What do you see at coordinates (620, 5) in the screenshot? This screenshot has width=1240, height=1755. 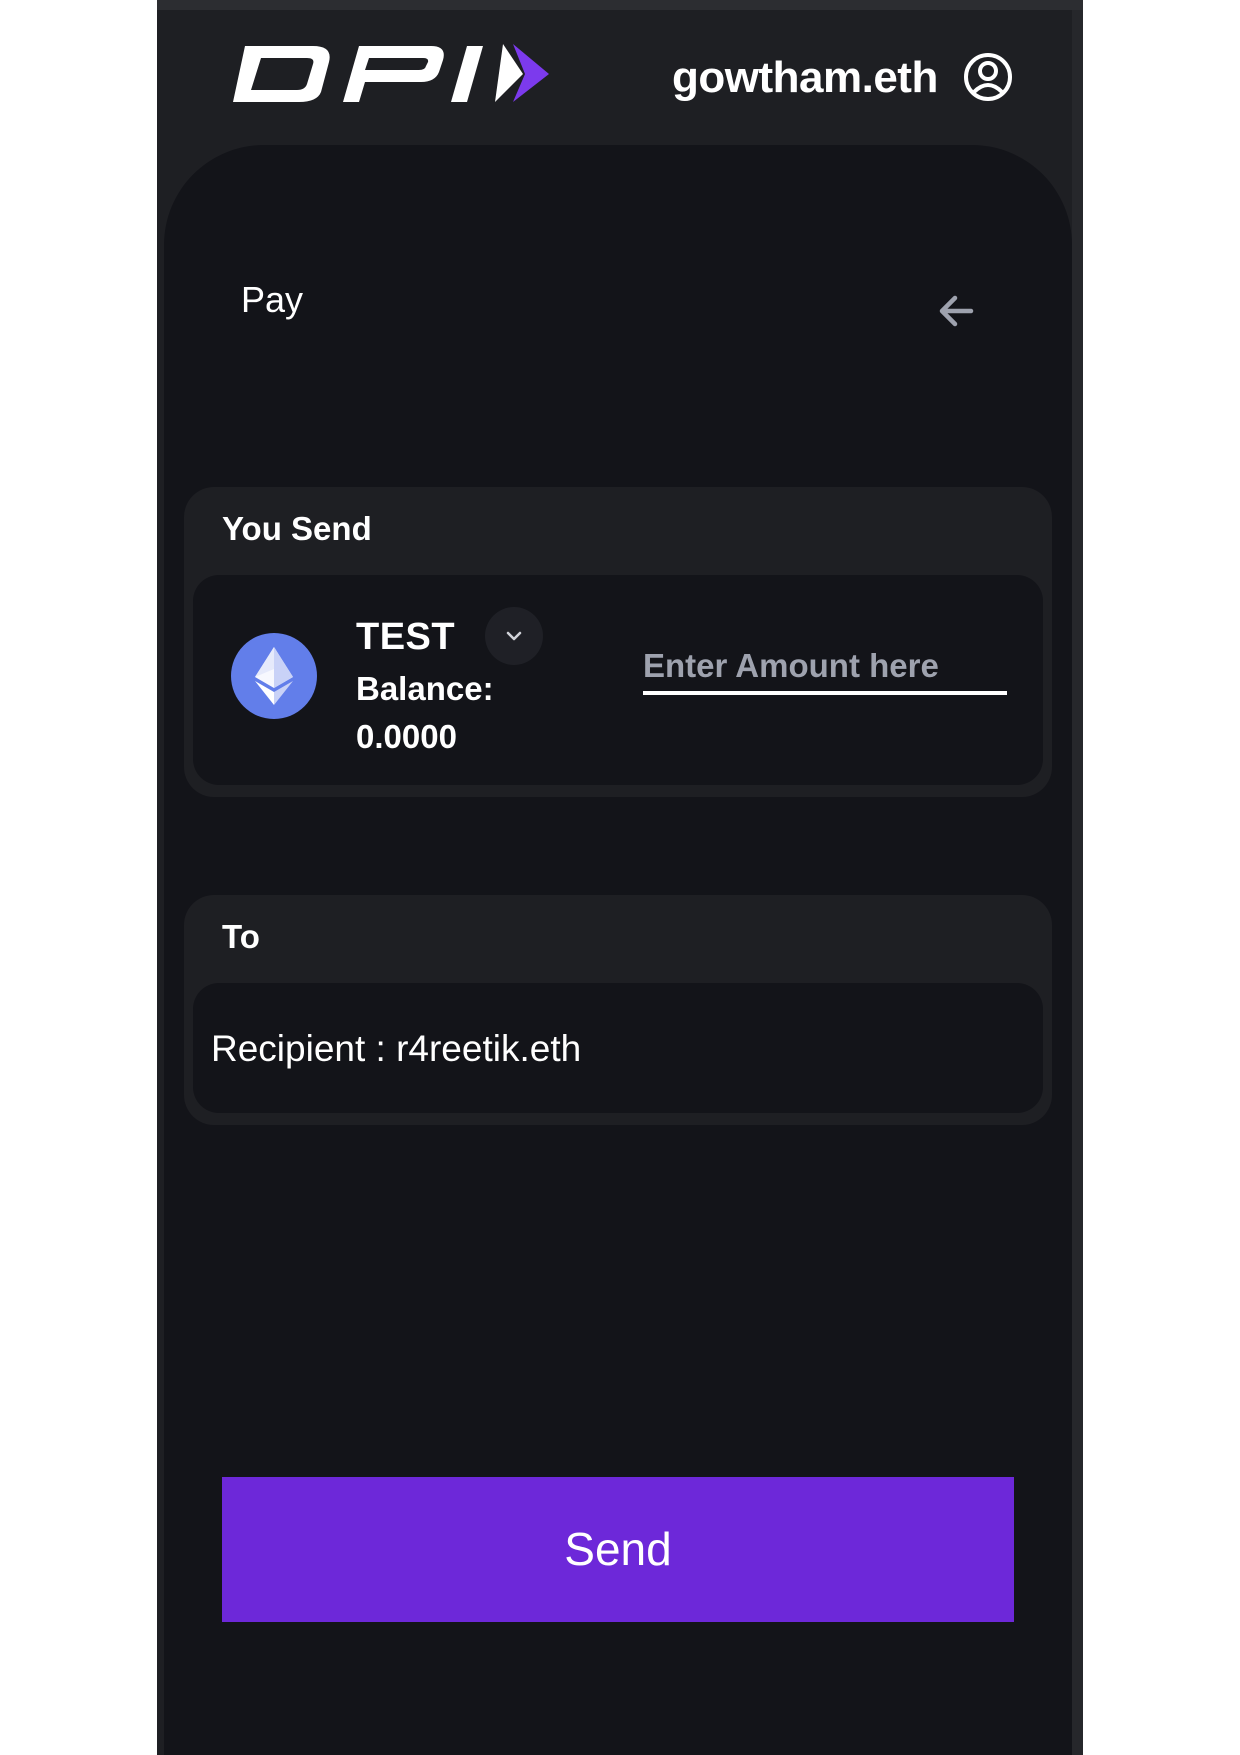 I see `top-border` at bounding box center [620, 5].